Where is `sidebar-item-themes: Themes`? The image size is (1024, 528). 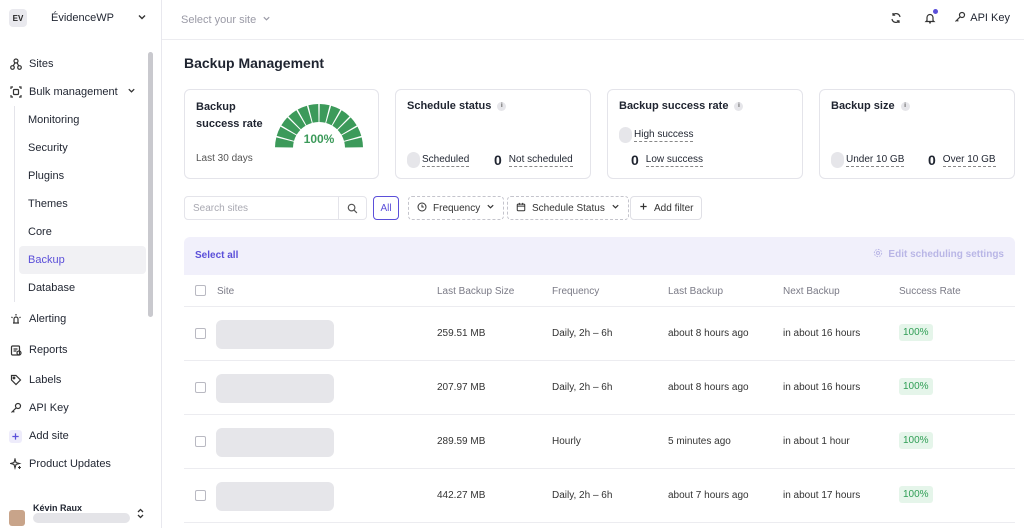
sidebar-item-themes: Themes is located at coordinates (80, 204).